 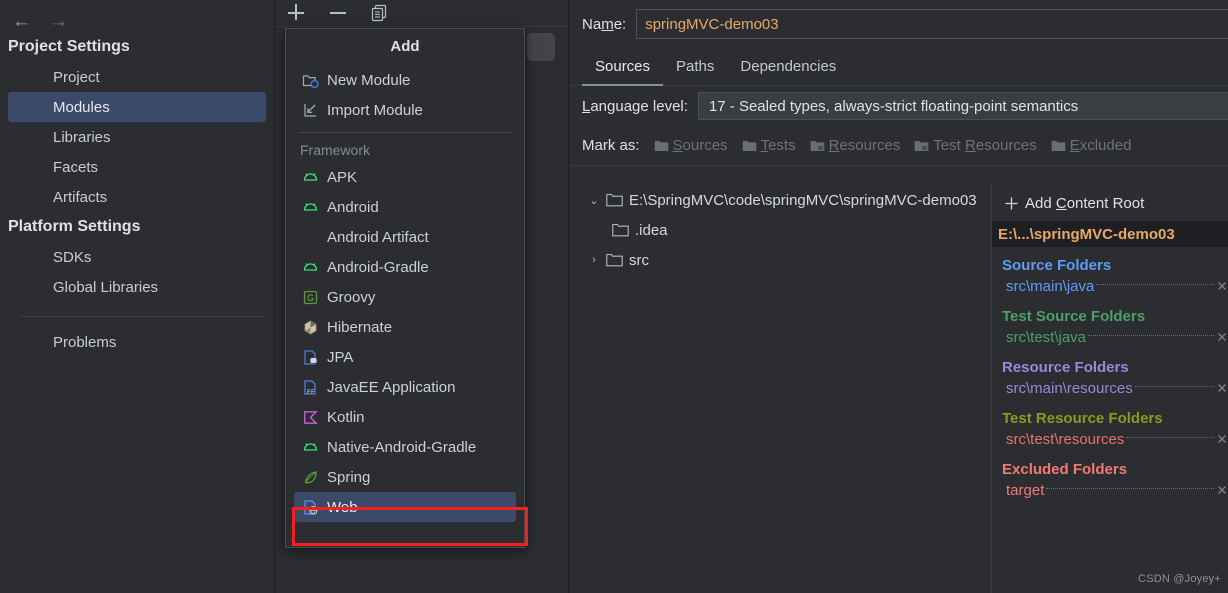 I want to click on section-test-source-folders: Test Source Folders src\test\java, so click(x=1110, y=328).